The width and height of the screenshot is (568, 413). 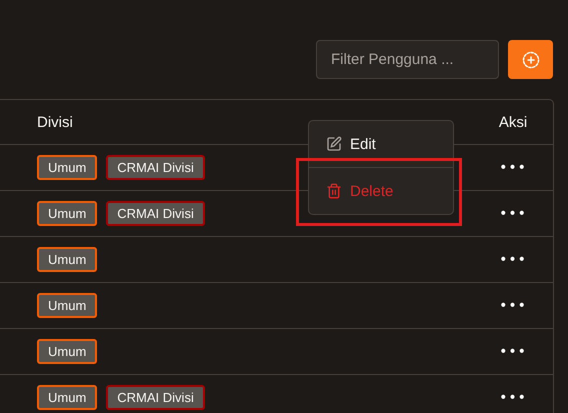 What do you see at coordinates (513, 122) in the screenshot?
I see `column-header: Aksi` at bounding box center [513, 122].